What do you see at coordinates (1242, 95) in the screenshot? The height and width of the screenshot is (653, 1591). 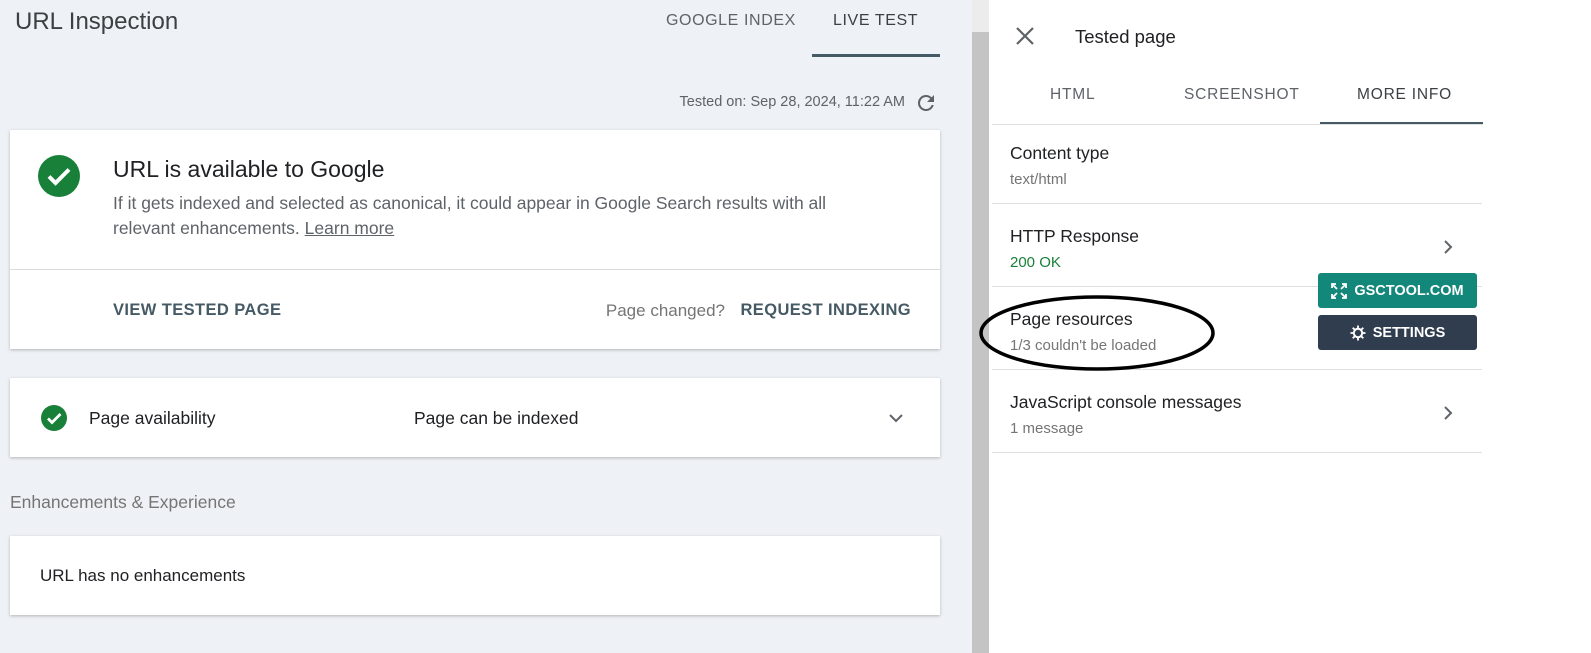 I see `tab-screenshot: SCREENSHOT` at bounding box center [1242, 95].